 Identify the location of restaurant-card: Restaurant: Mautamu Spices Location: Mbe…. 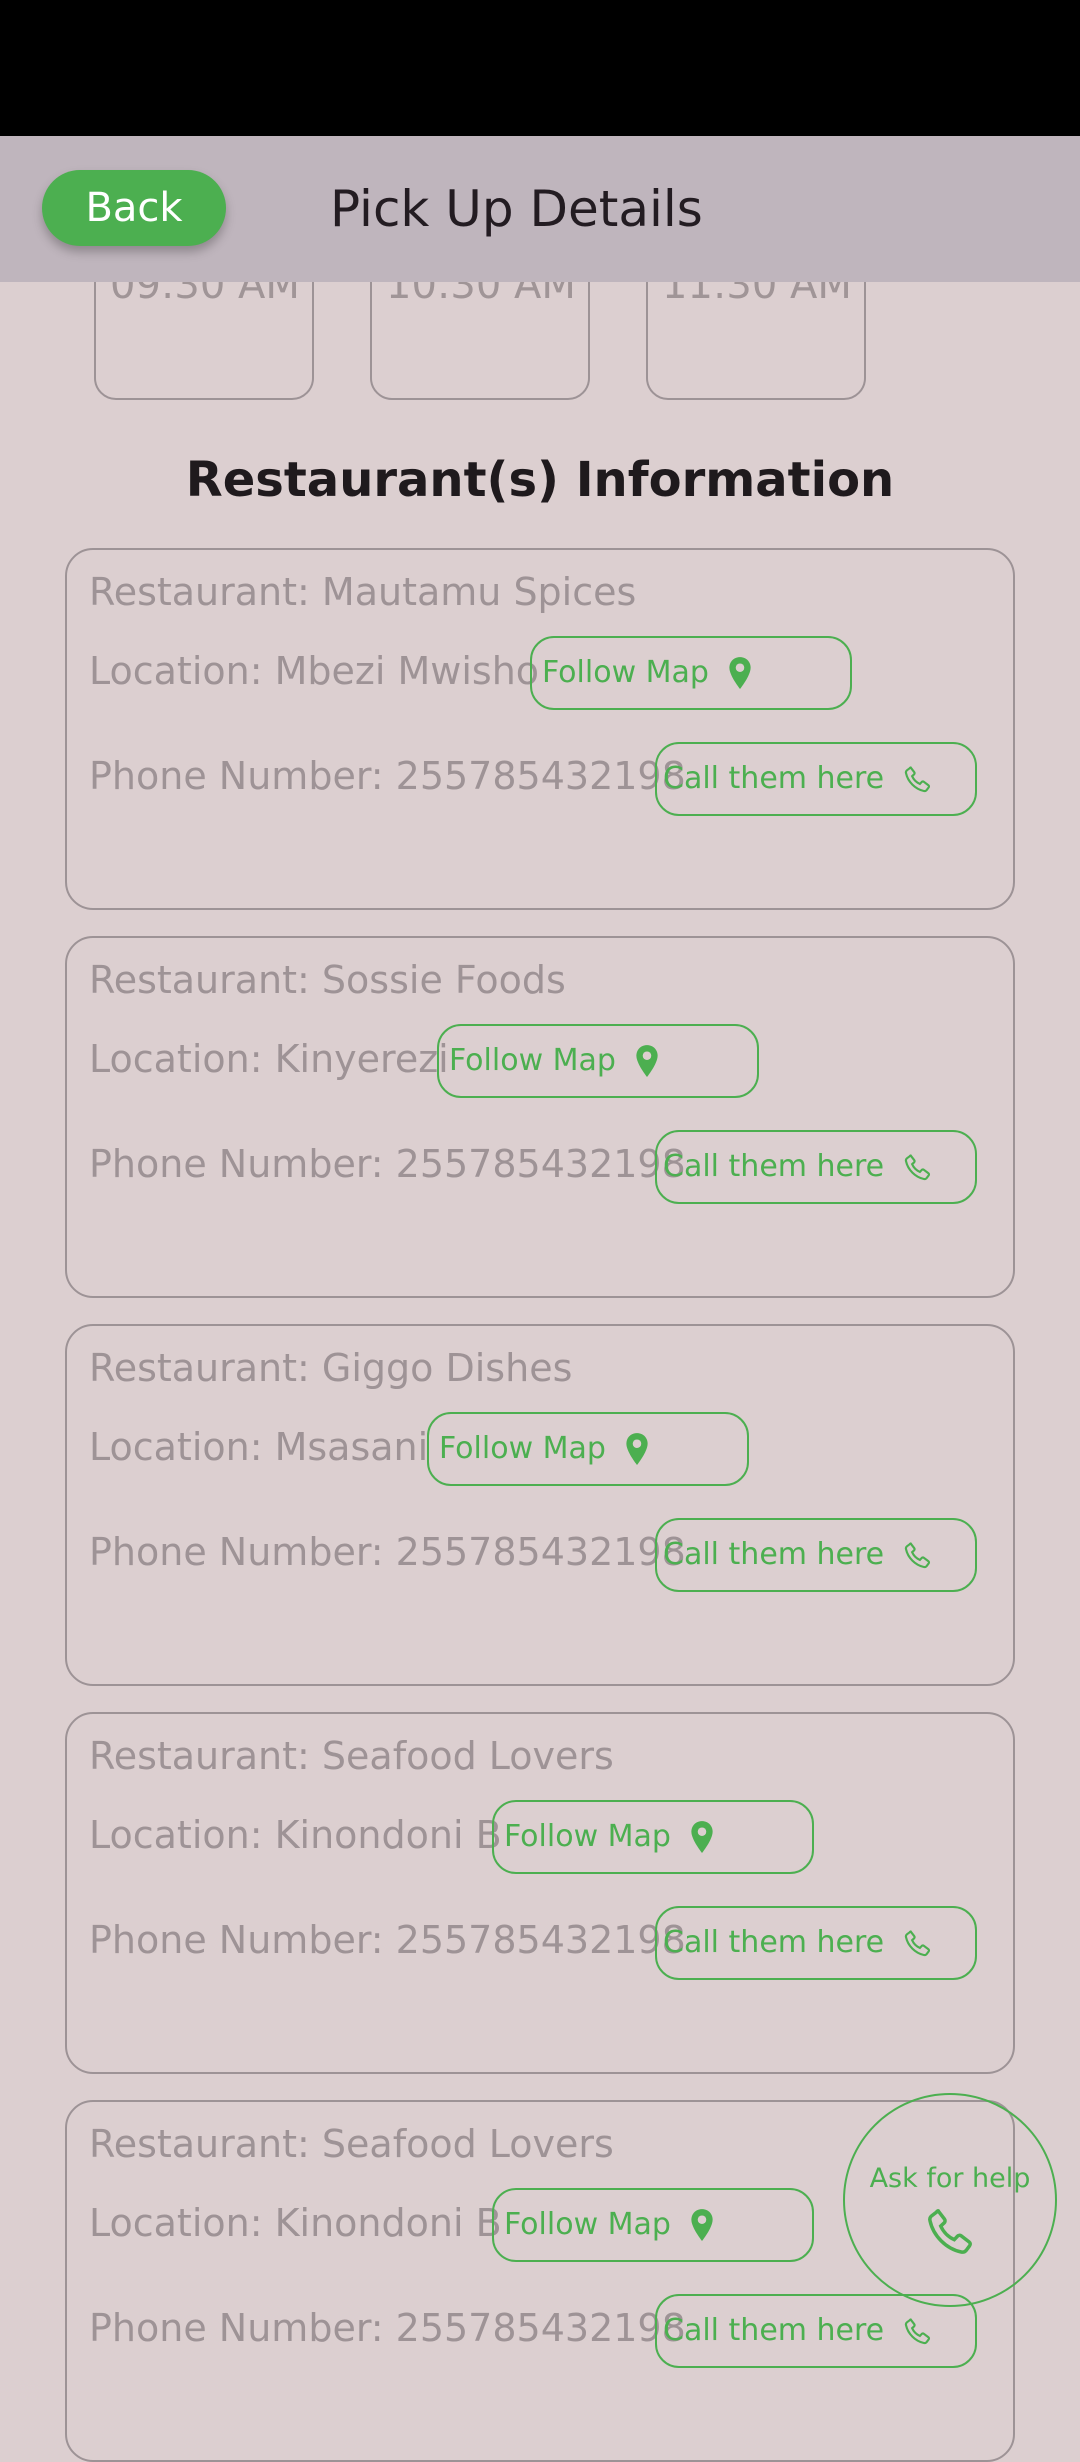
(540, 729).